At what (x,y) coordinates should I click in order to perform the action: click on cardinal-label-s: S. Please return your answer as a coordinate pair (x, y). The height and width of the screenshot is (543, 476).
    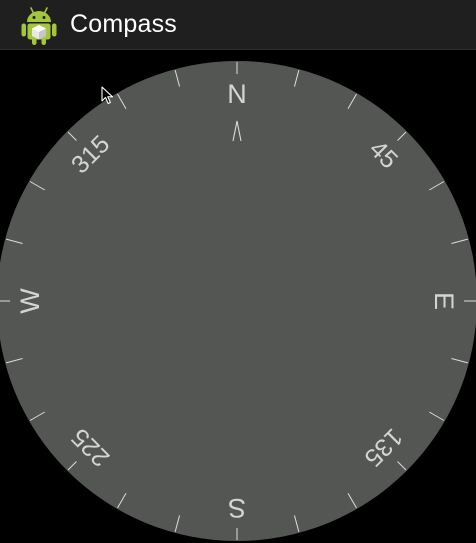
    Looking at the image, I should click on (237, 508).